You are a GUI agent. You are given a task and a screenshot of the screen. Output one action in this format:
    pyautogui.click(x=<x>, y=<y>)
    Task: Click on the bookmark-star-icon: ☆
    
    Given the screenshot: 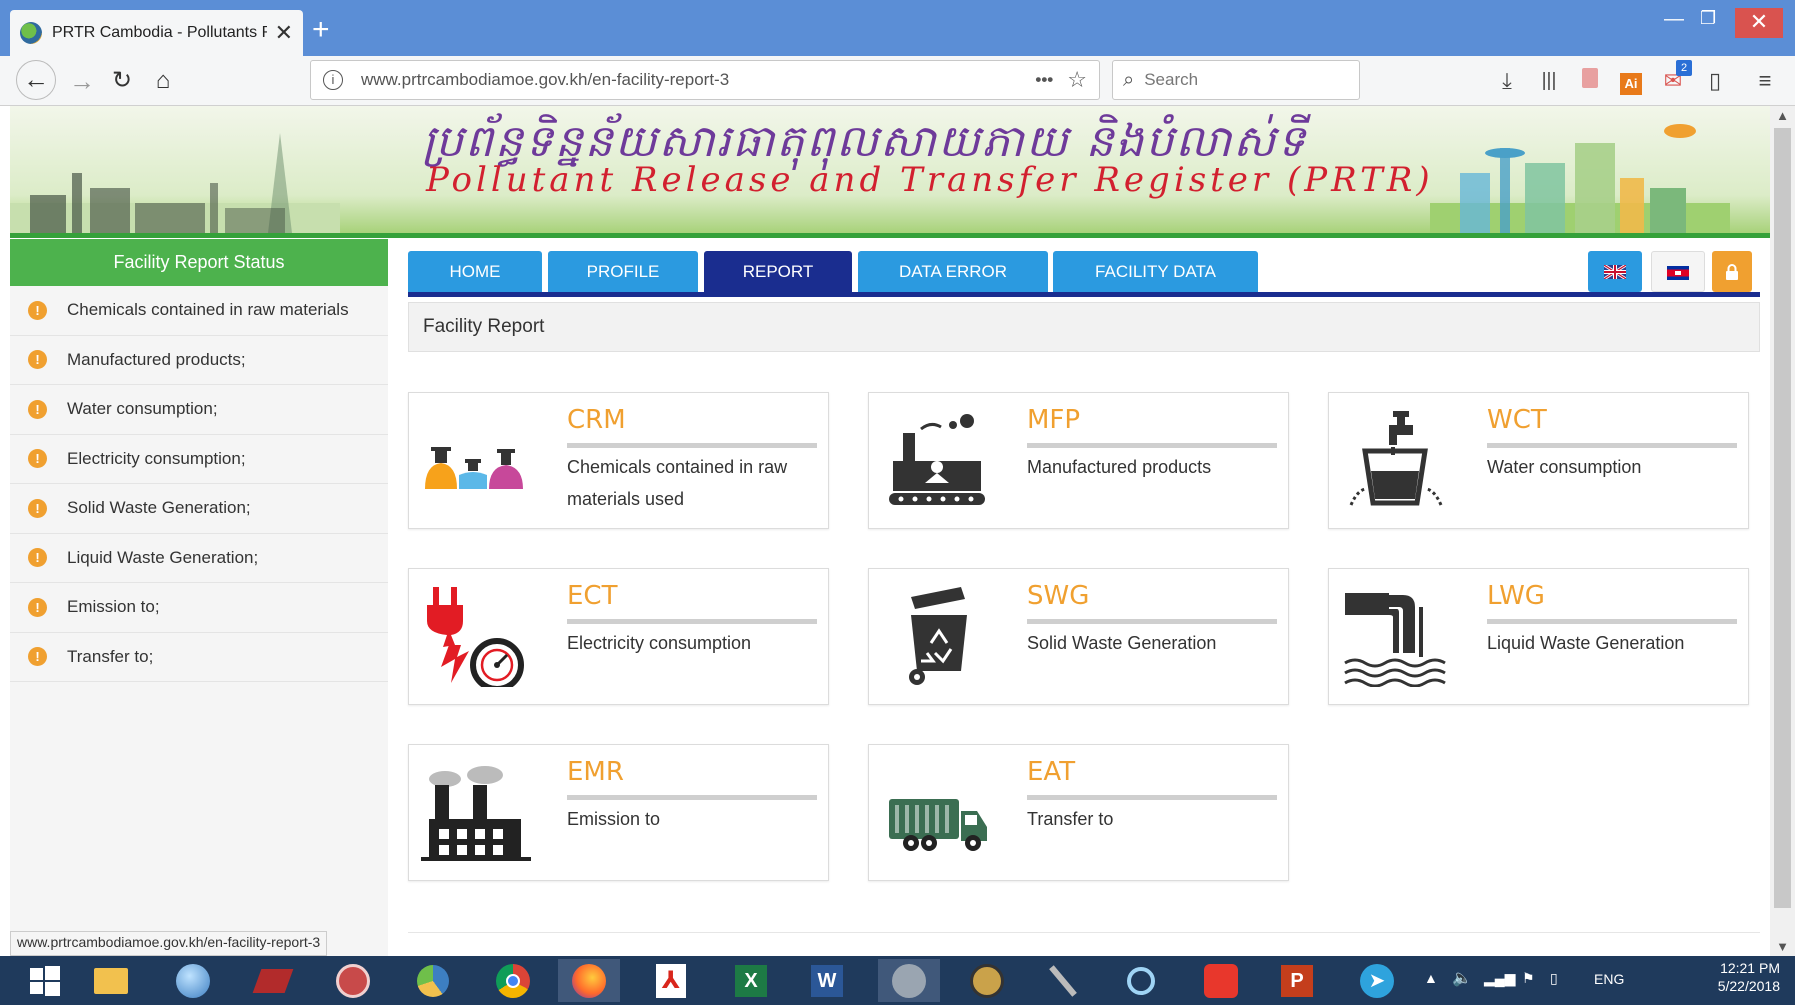 What is the action you would take?
    pyautogui.click(x=1077, y=80)
    